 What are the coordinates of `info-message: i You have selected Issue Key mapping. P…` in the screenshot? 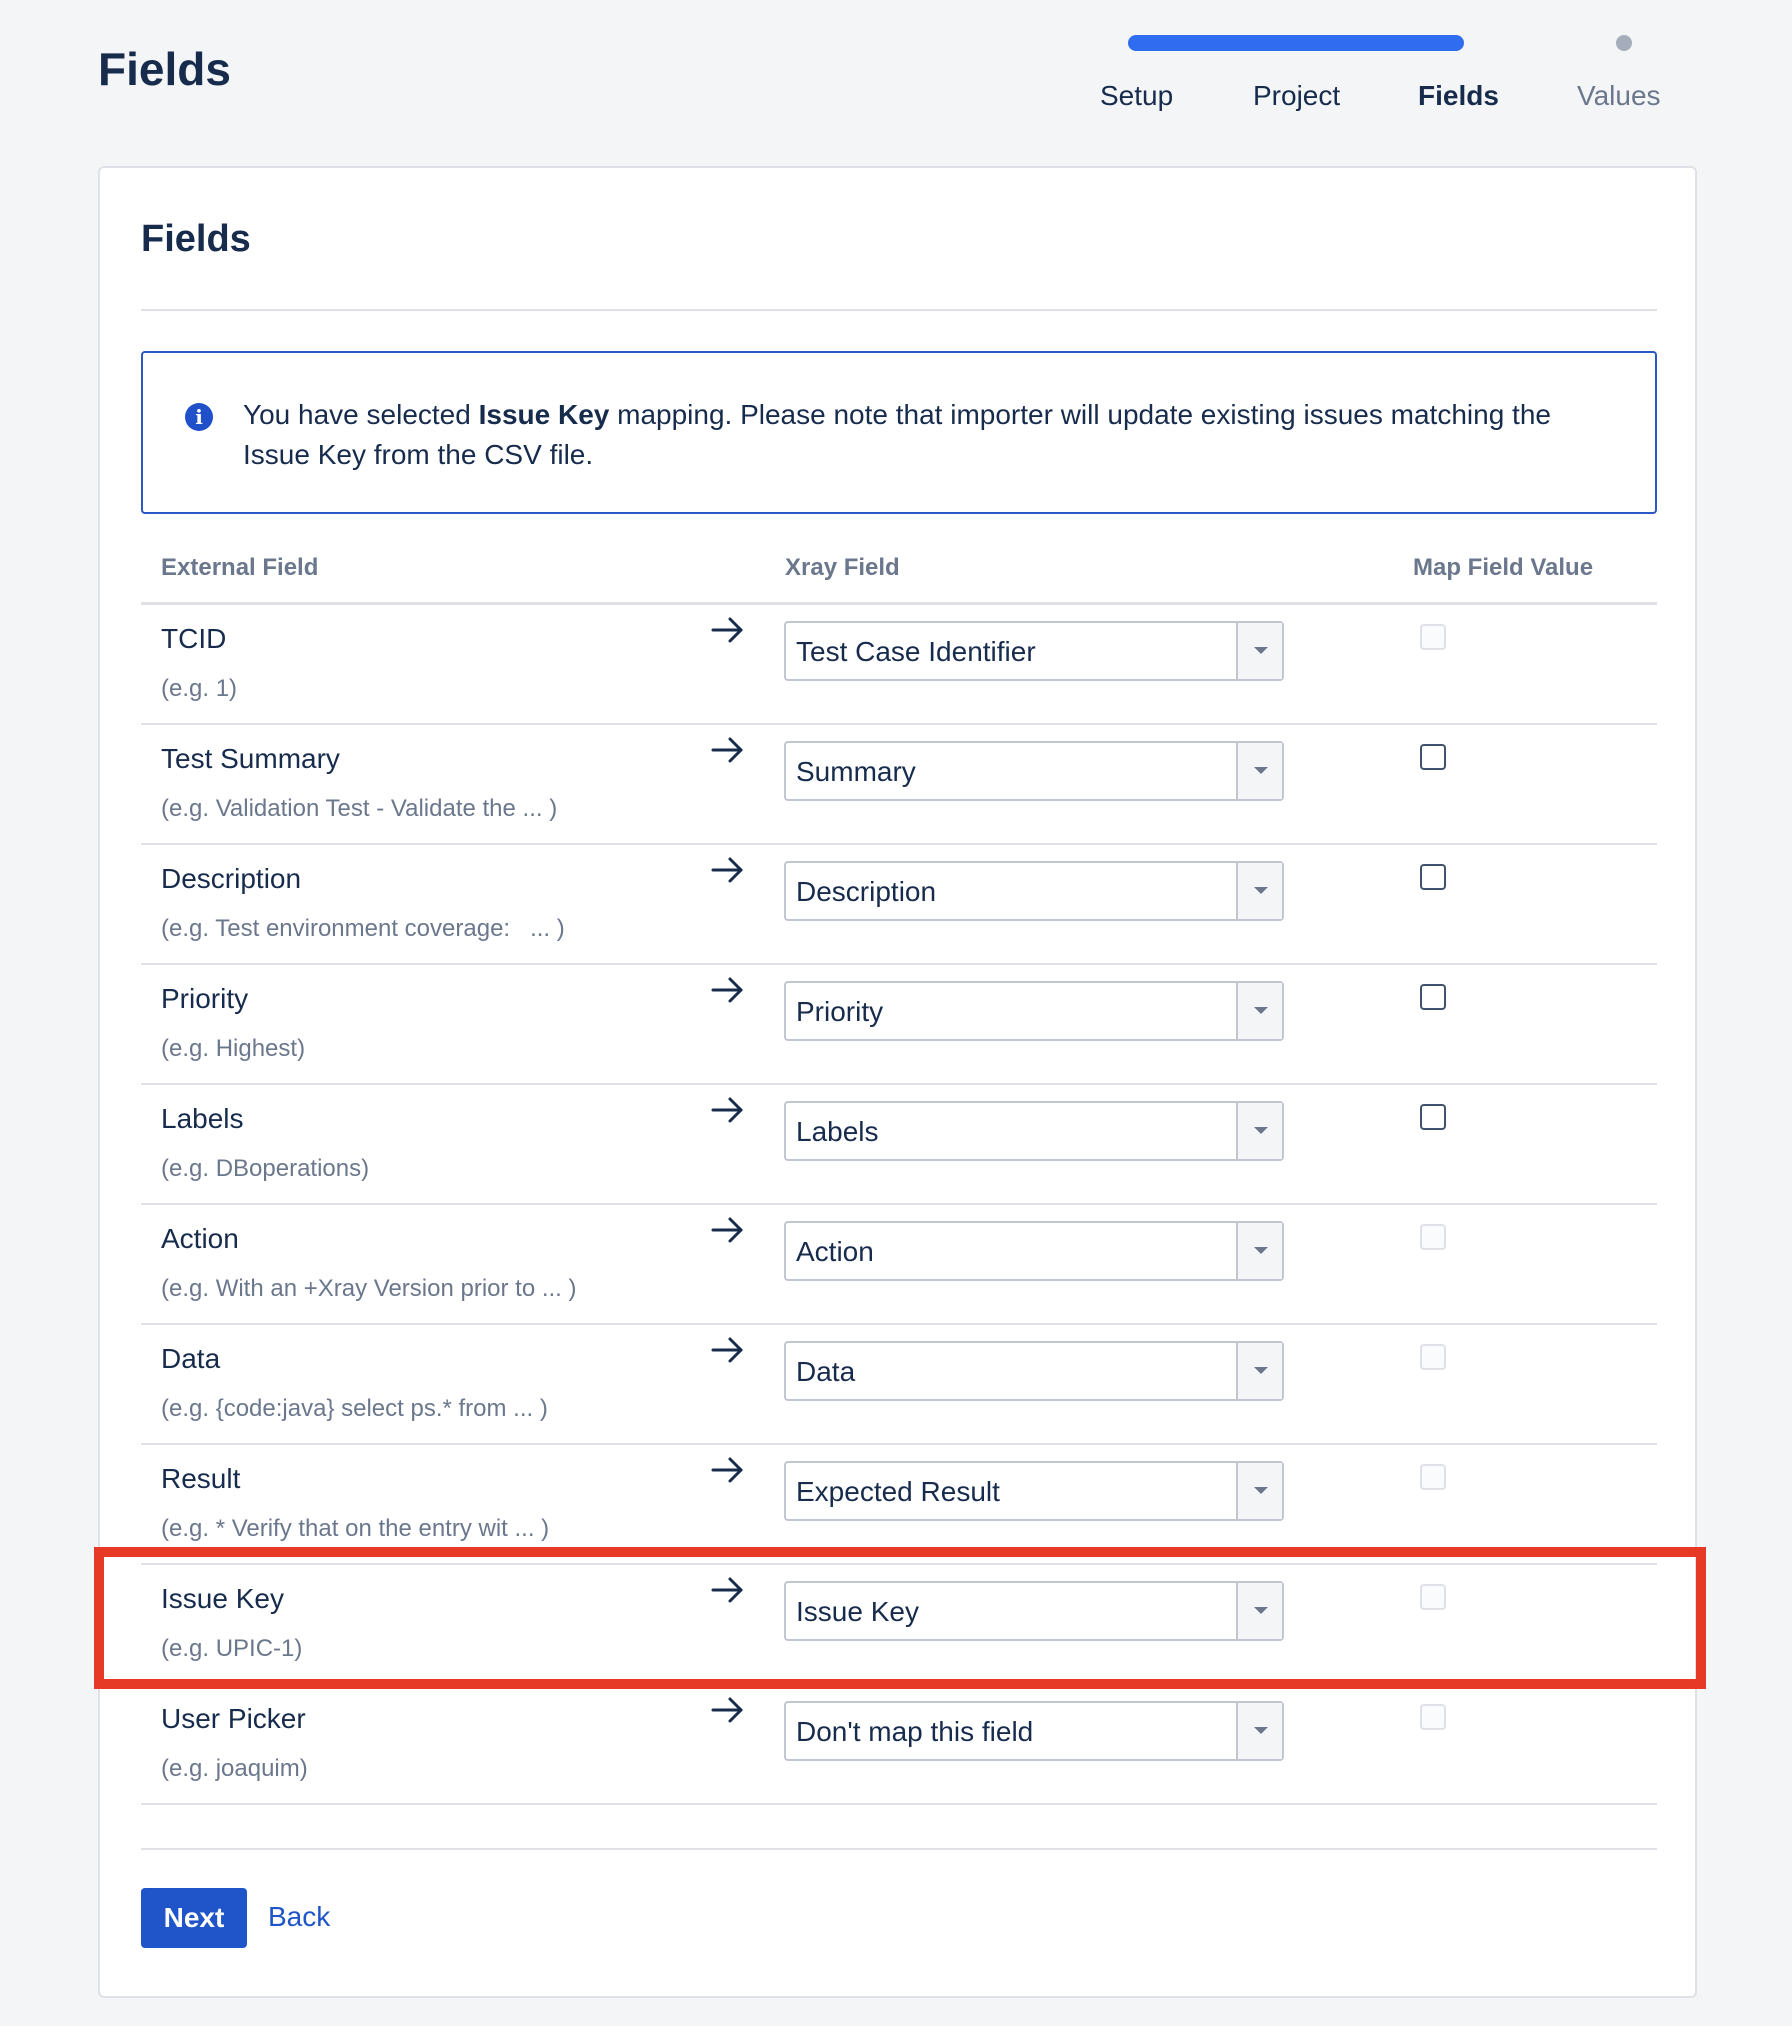 It's located at (899, 432).